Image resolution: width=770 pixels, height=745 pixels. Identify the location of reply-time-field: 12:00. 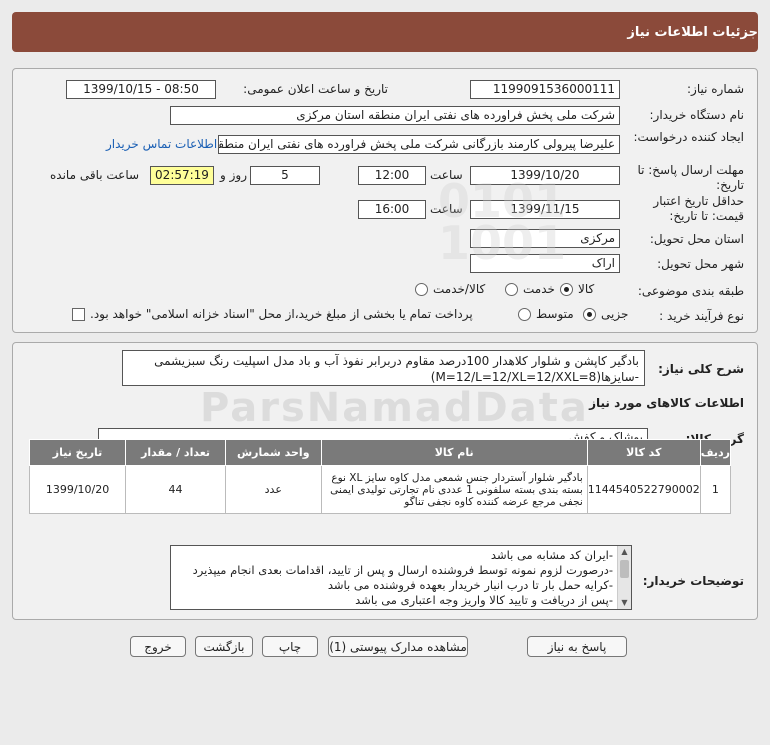
(392, 175).